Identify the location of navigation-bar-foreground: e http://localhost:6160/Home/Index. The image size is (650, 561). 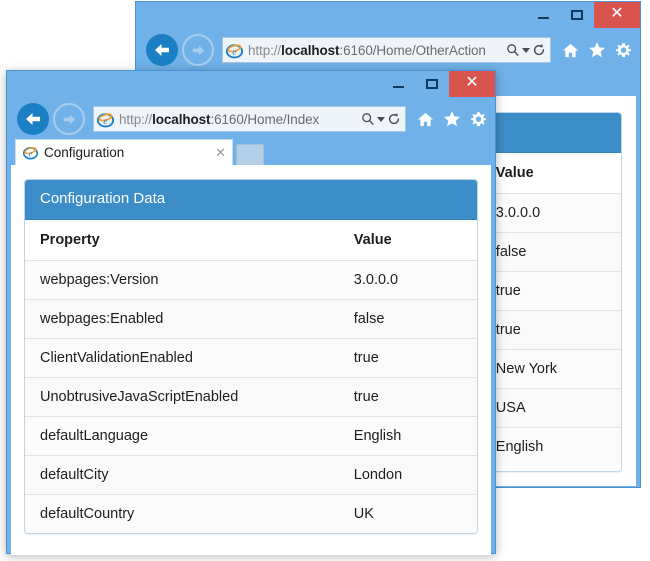
(251, 119).